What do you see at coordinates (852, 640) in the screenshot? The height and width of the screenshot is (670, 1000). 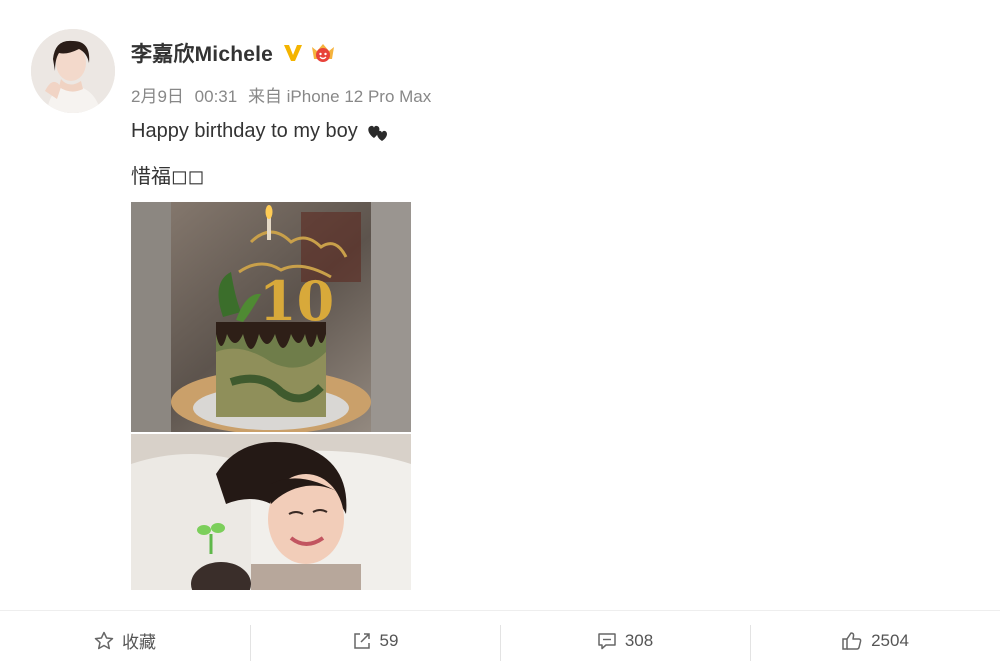 I see `thumbs-up-icon` at bounding box center [852, 640].